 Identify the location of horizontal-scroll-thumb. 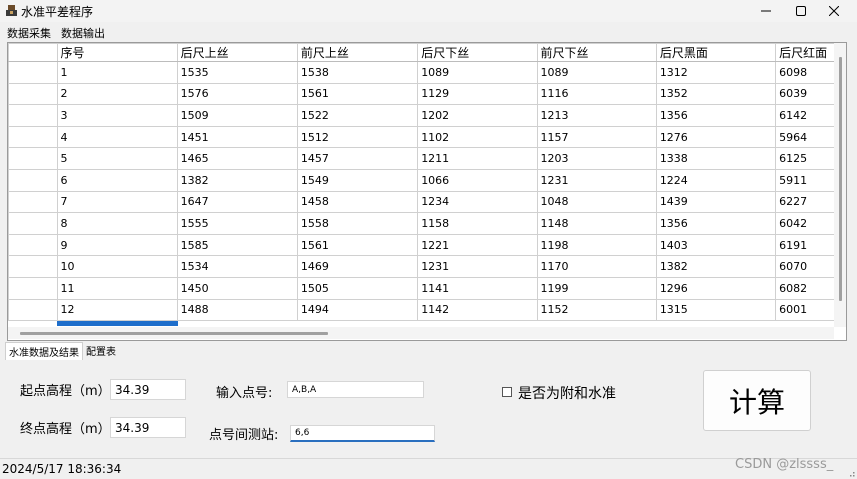
(174, 333).